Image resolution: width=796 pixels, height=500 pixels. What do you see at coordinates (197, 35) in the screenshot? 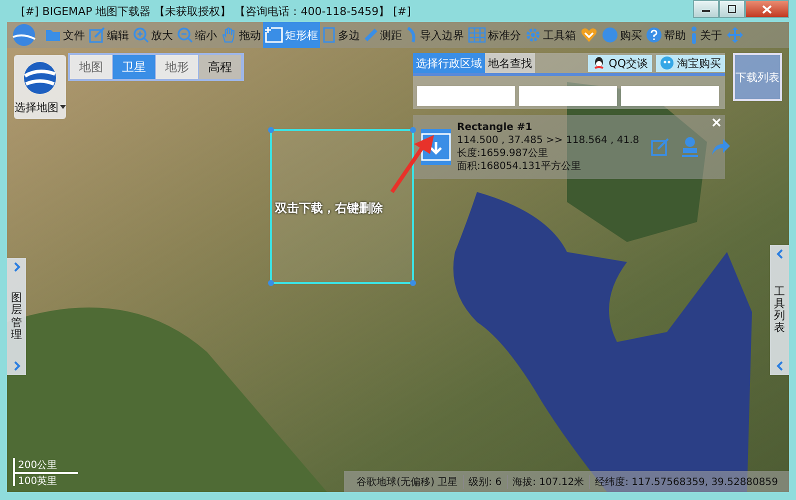
I see `toolbar-button: 缩小` at bounding box center [197, 35].